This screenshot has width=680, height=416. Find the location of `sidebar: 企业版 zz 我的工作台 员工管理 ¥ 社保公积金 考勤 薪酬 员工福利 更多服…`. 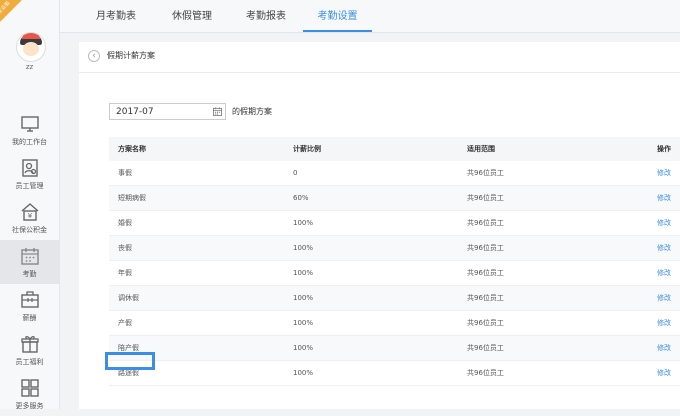

sidebar: 企业版 zz 我的工作台 员工管理 ¥ 社保公积金 考勤 薪酬 员工福利 更多服… is located at coordinates (30, 205).